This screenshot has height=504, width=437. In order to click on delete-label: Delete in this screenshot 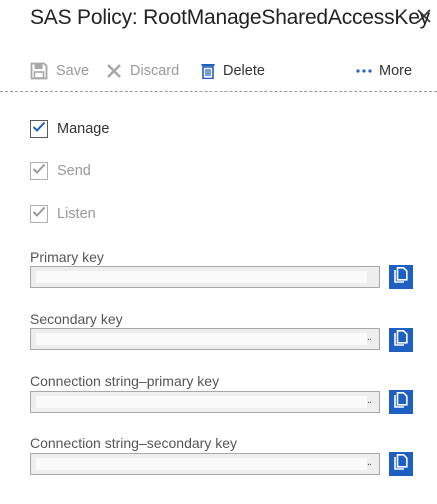, I will do `click(244, 71)`.